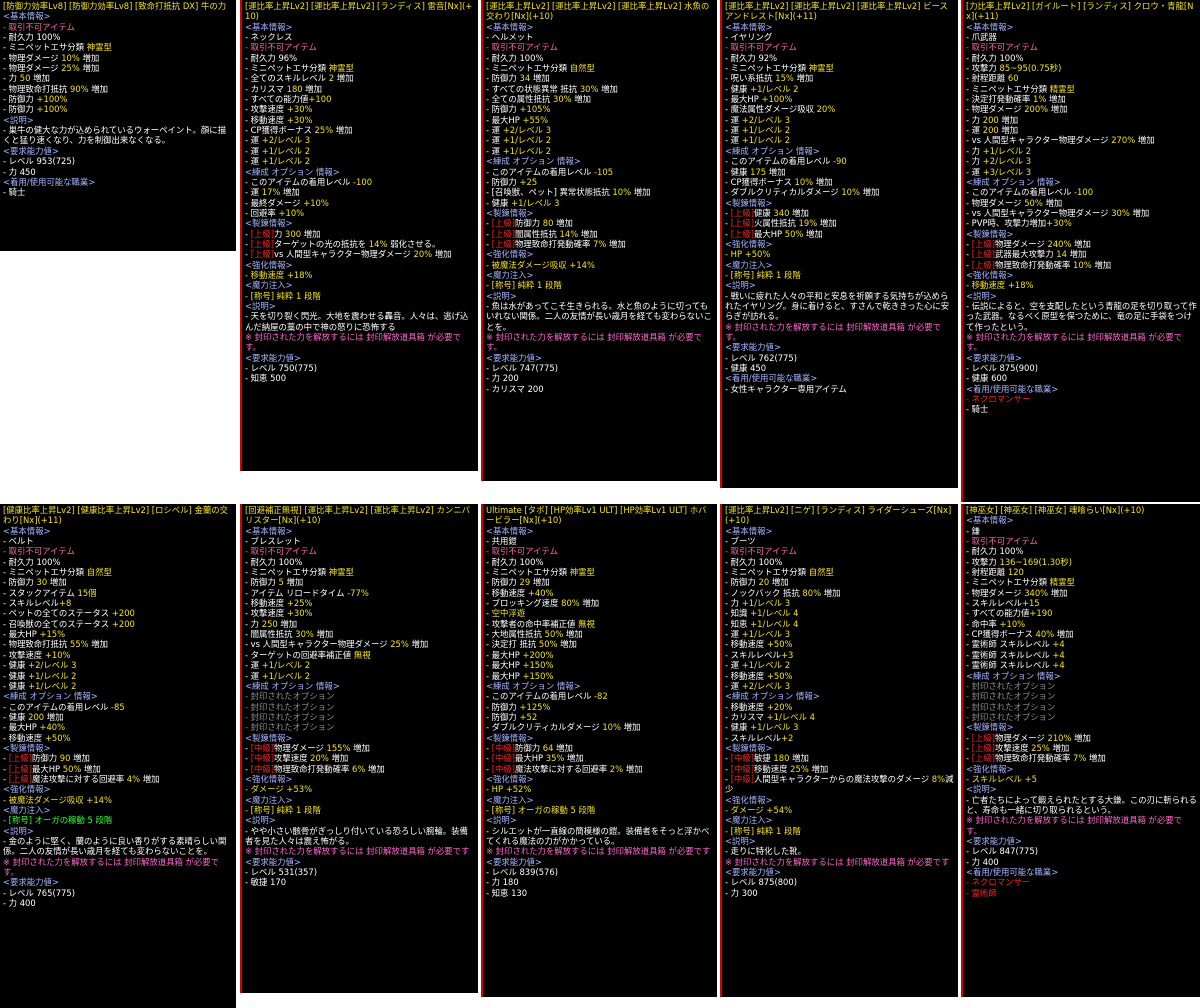 The width and height of the screenshot is (1200, 1008). Describe the element at coordinates (758, 634) in the screenshot. I see `stat-line: - 運 +1/レベル 3` at that location.